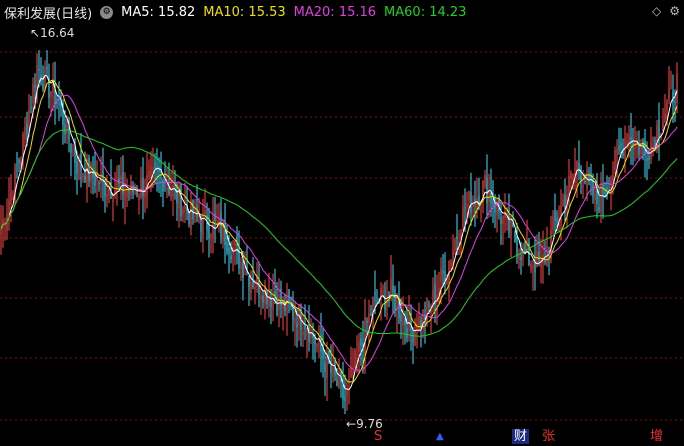 This screenshot has width=684, height=446. Describe the element at coordinates (656, 436) in the screenshot. I see `event-add-marker: 增` at that location.